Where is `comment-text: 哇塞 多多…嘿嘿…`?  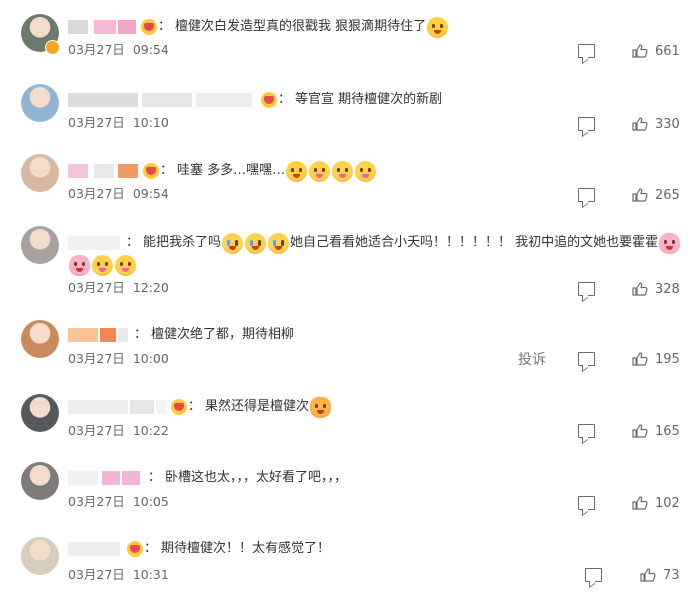
comment-text: 哇塞 多多…嘿嘿… is located at coordinates (231, 170).